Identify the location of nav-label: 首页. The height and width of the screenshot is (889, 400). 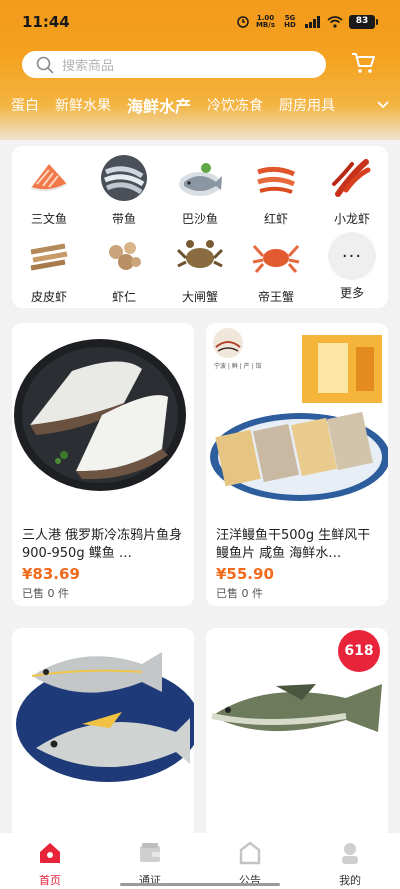
(50, 880).